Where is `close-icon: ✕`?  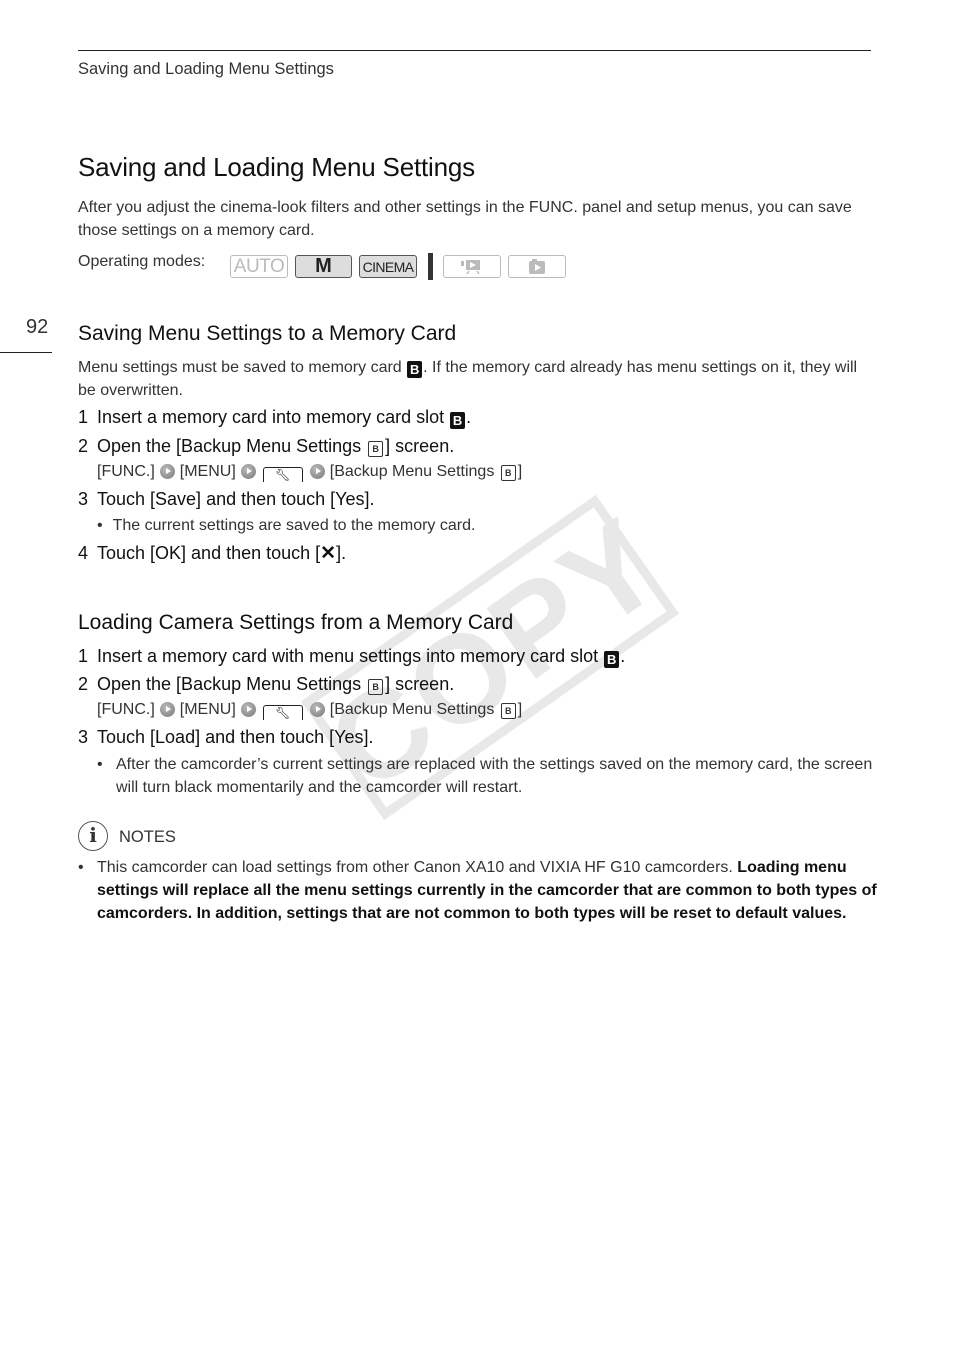 close-icon: ✕ is located at coordinates (328, 553).